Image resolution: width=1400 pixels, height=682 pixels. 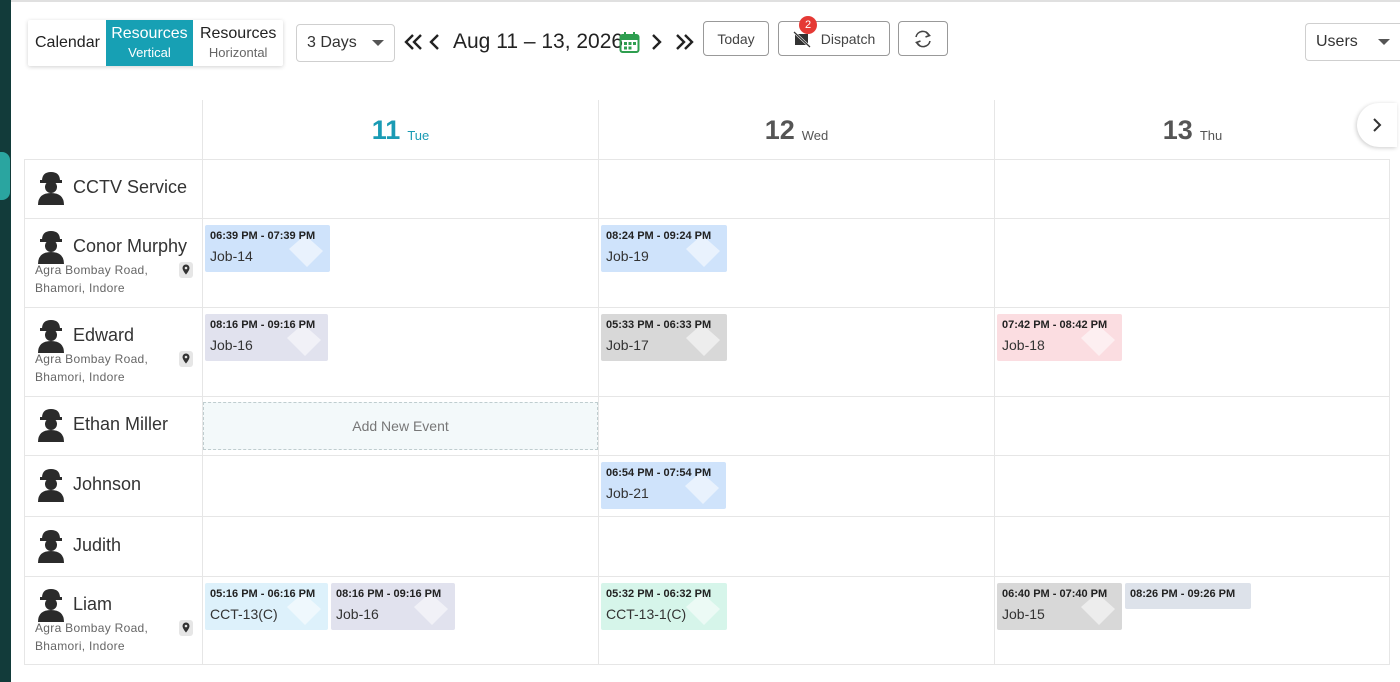 I want to click on view-resources-horizontal-label: Resources, so click(x=238, y=33).